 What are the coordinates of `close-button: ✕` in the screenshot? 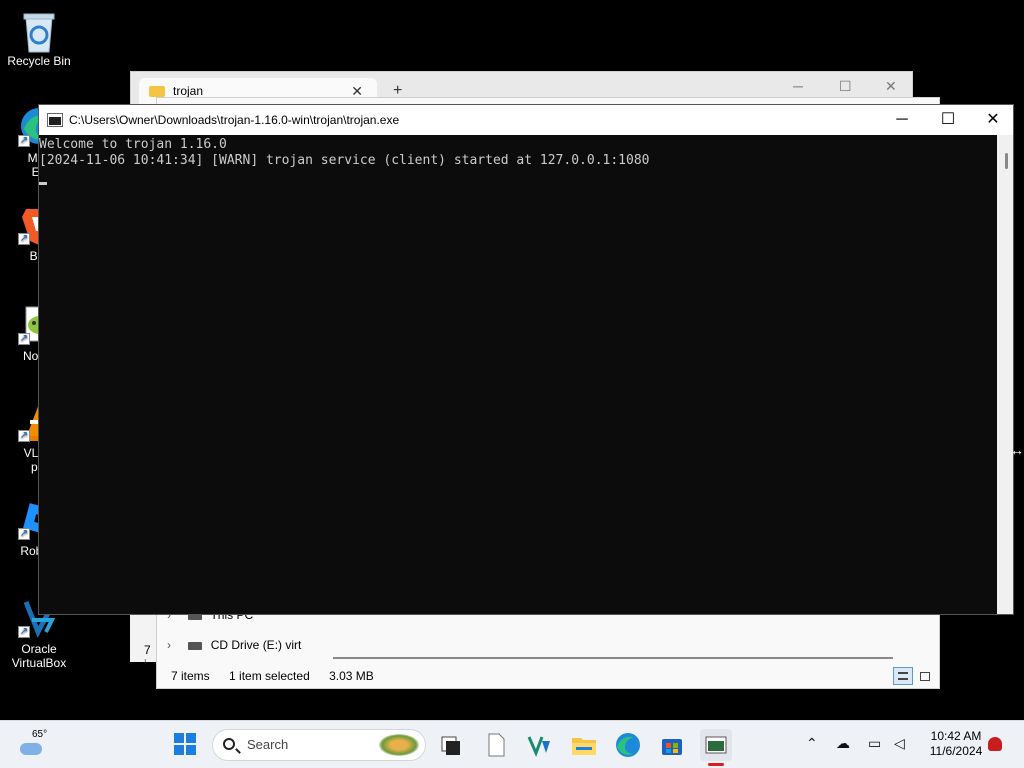 It's located at (993, 120).